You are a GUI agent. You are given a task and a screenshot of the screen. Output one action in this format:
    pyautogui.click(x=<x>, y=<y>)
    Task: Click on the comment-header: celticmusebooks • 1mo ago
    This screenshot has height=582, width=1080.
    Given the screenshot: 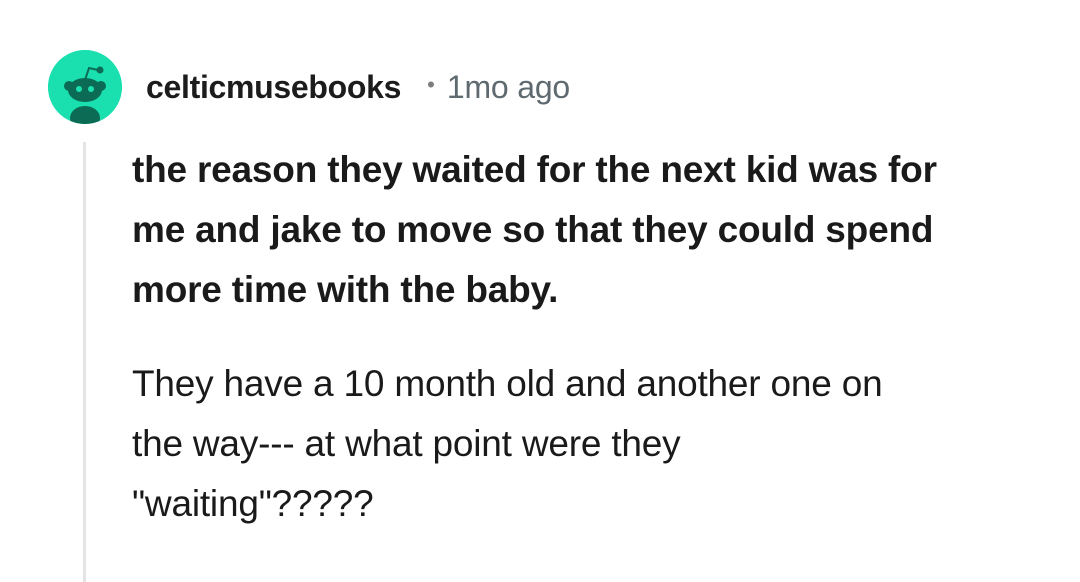 What is the action you would take?
    pyautogui.click(x=358, y=87)
    